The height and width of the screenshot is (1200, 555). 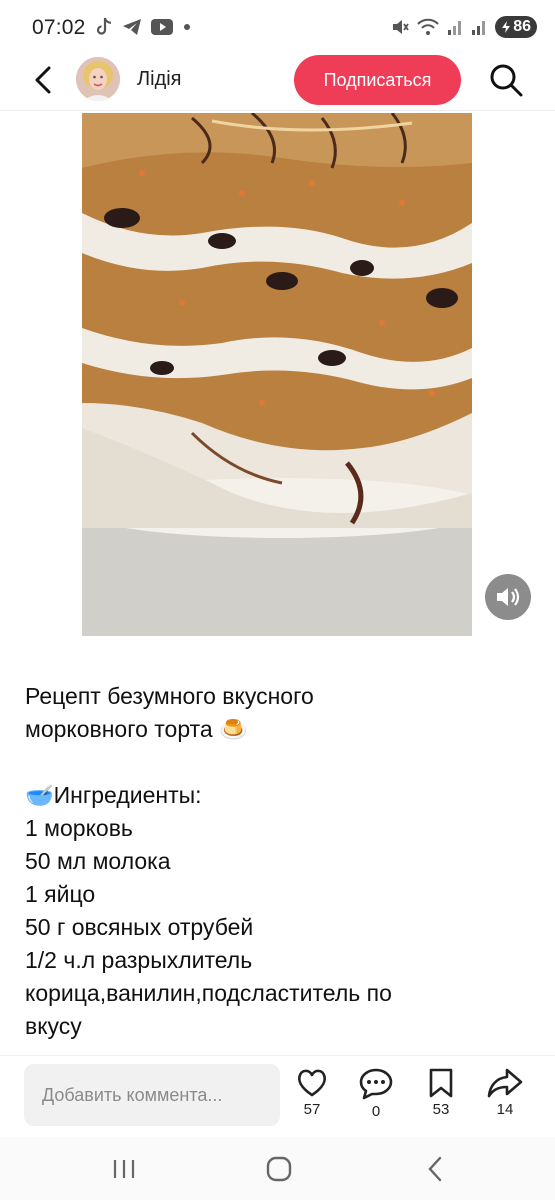 I want to click on comment-button: 0, so click(x=376, y=1094).